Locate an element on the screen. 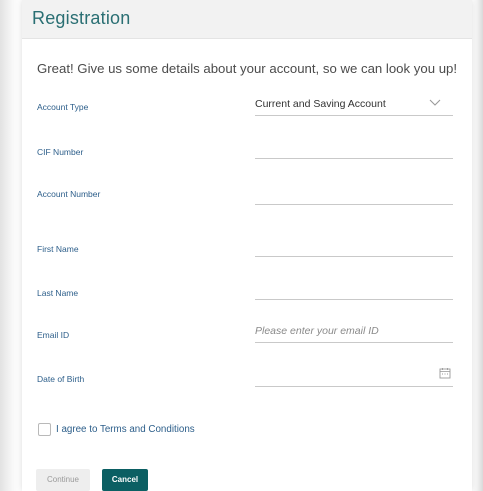 This screenshot has width=483, height=491. account-type-select: Current and Saving Account is located at coordinates (354, 106).